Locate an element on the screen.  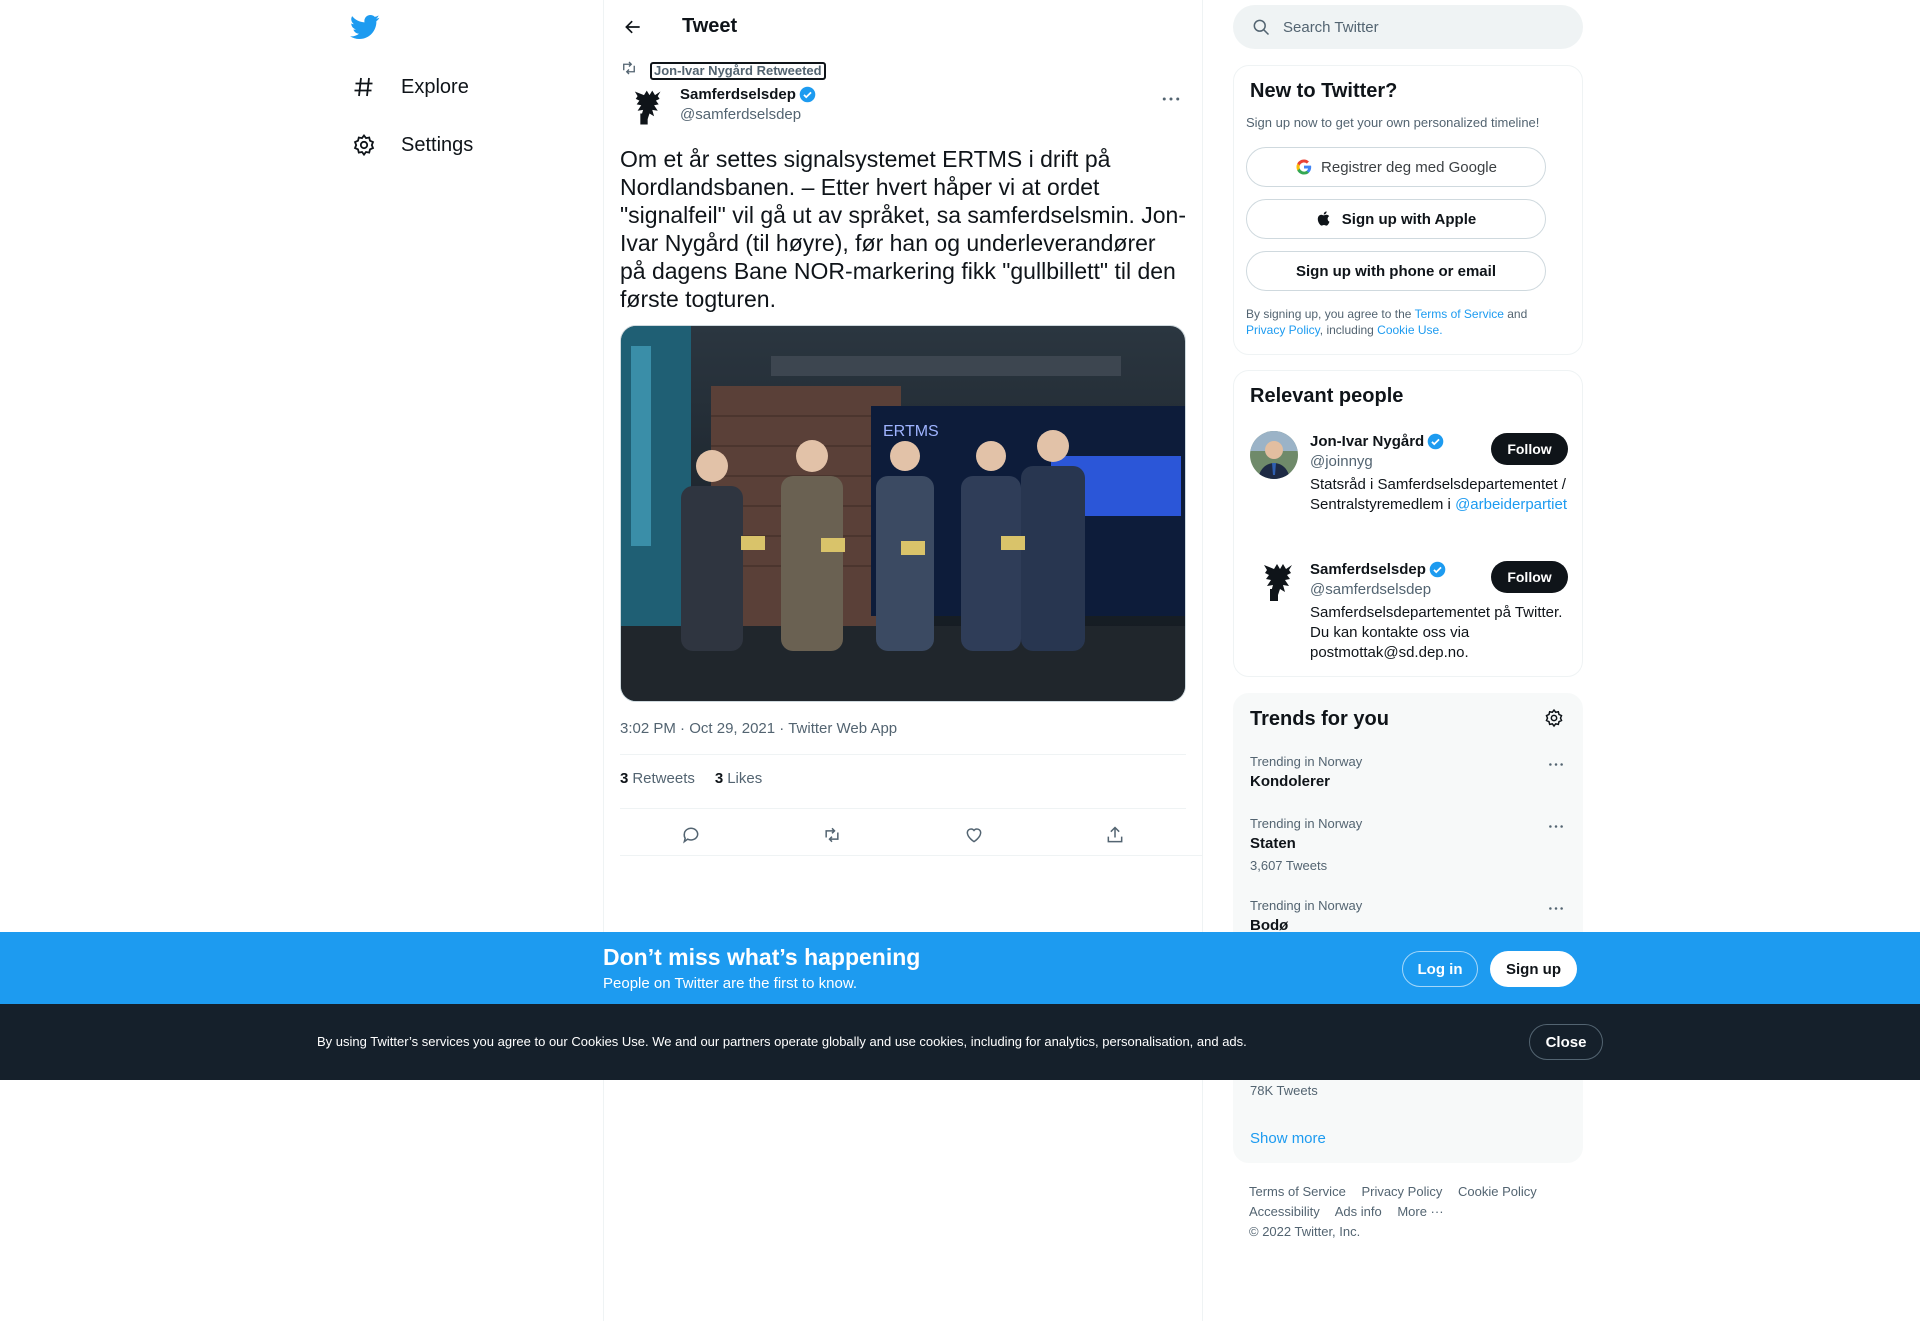
author-handle: @samferdselsdep is located at coordinates (740, 114).